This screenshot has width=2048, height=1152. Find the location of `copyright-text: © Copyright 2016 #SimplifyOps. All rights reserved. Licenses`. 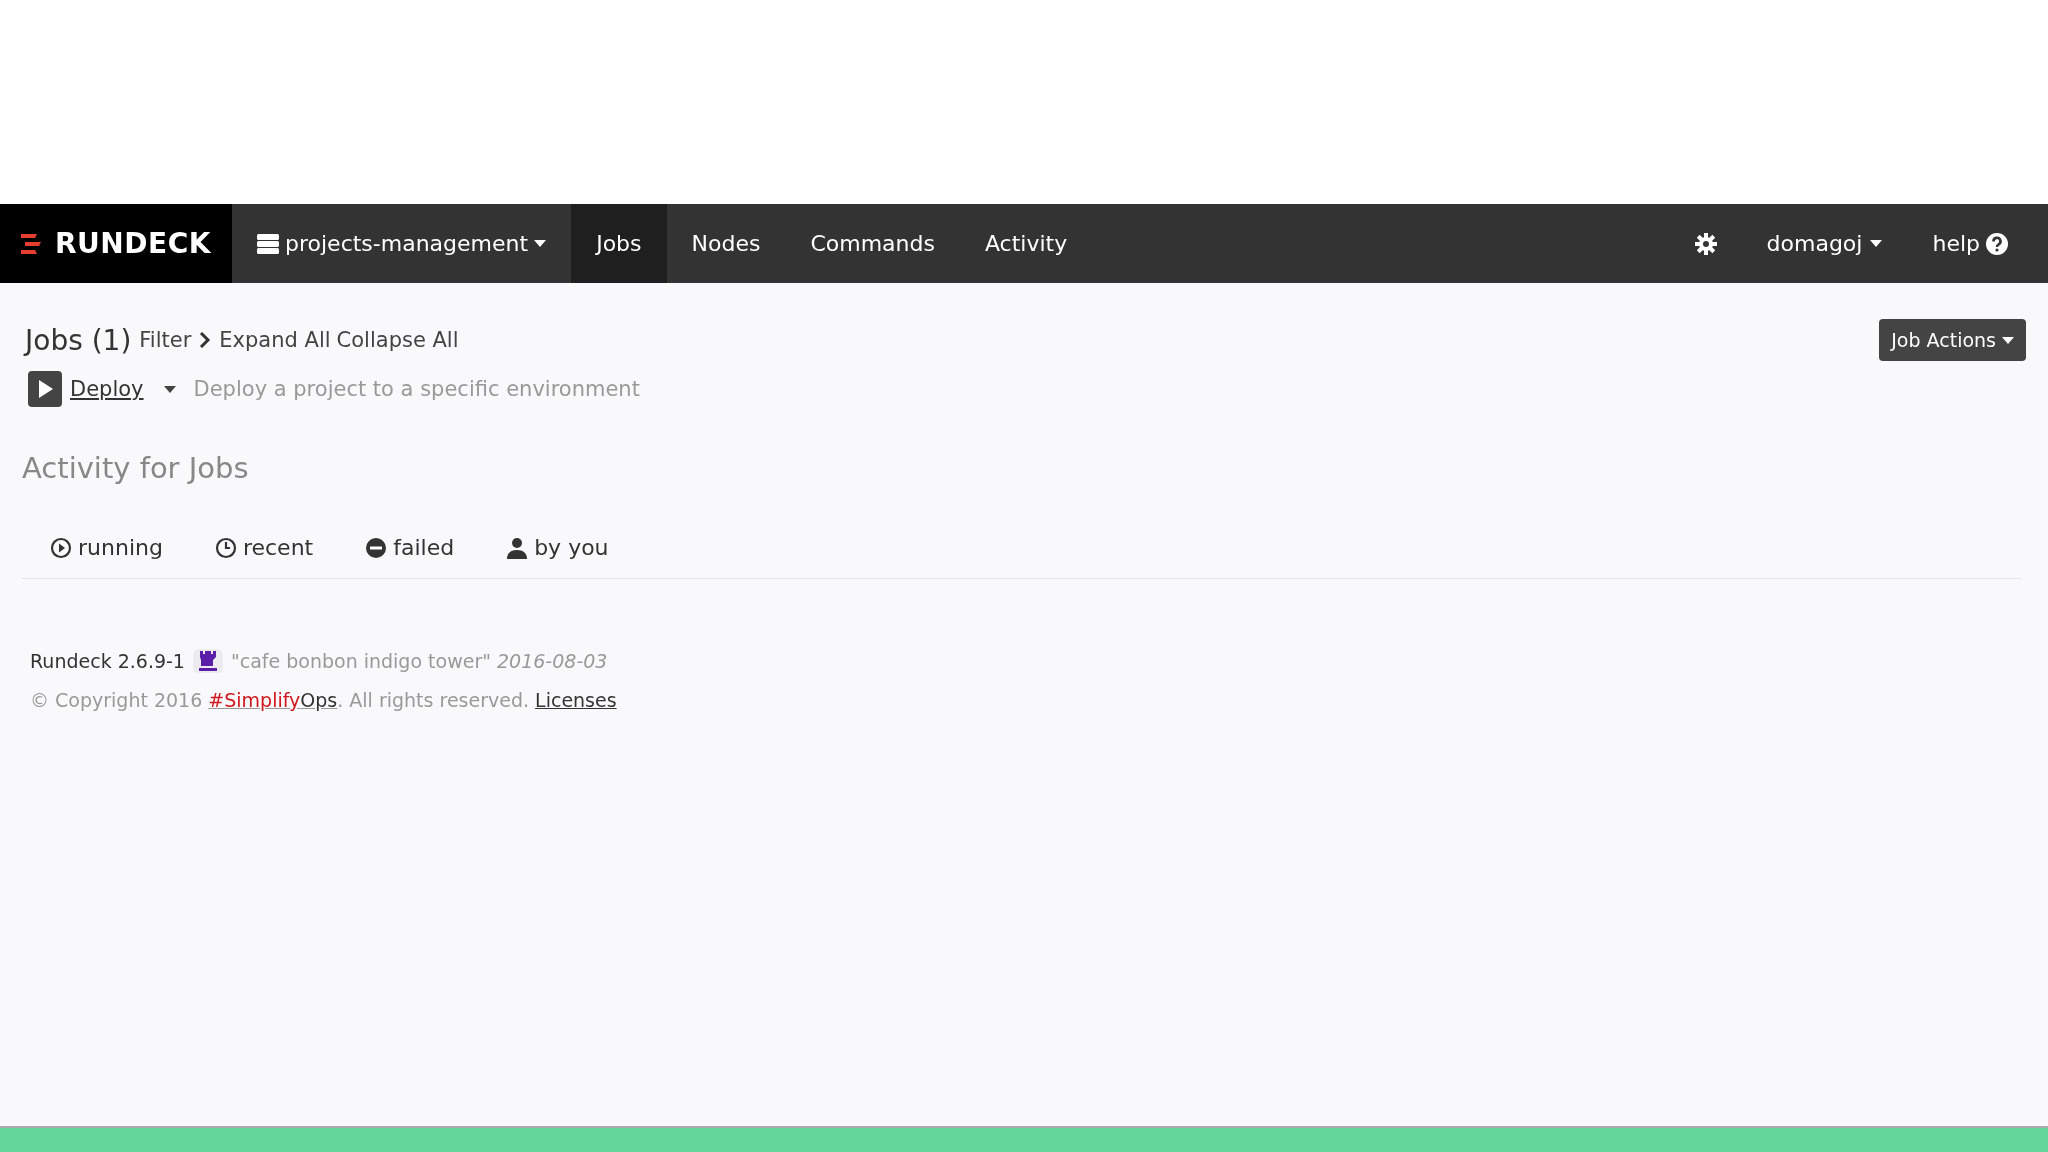

copyright-text: © Copyright 2016 #SimplifyOps. All rights reserved. Licenses is located at coordinates (324, 700).